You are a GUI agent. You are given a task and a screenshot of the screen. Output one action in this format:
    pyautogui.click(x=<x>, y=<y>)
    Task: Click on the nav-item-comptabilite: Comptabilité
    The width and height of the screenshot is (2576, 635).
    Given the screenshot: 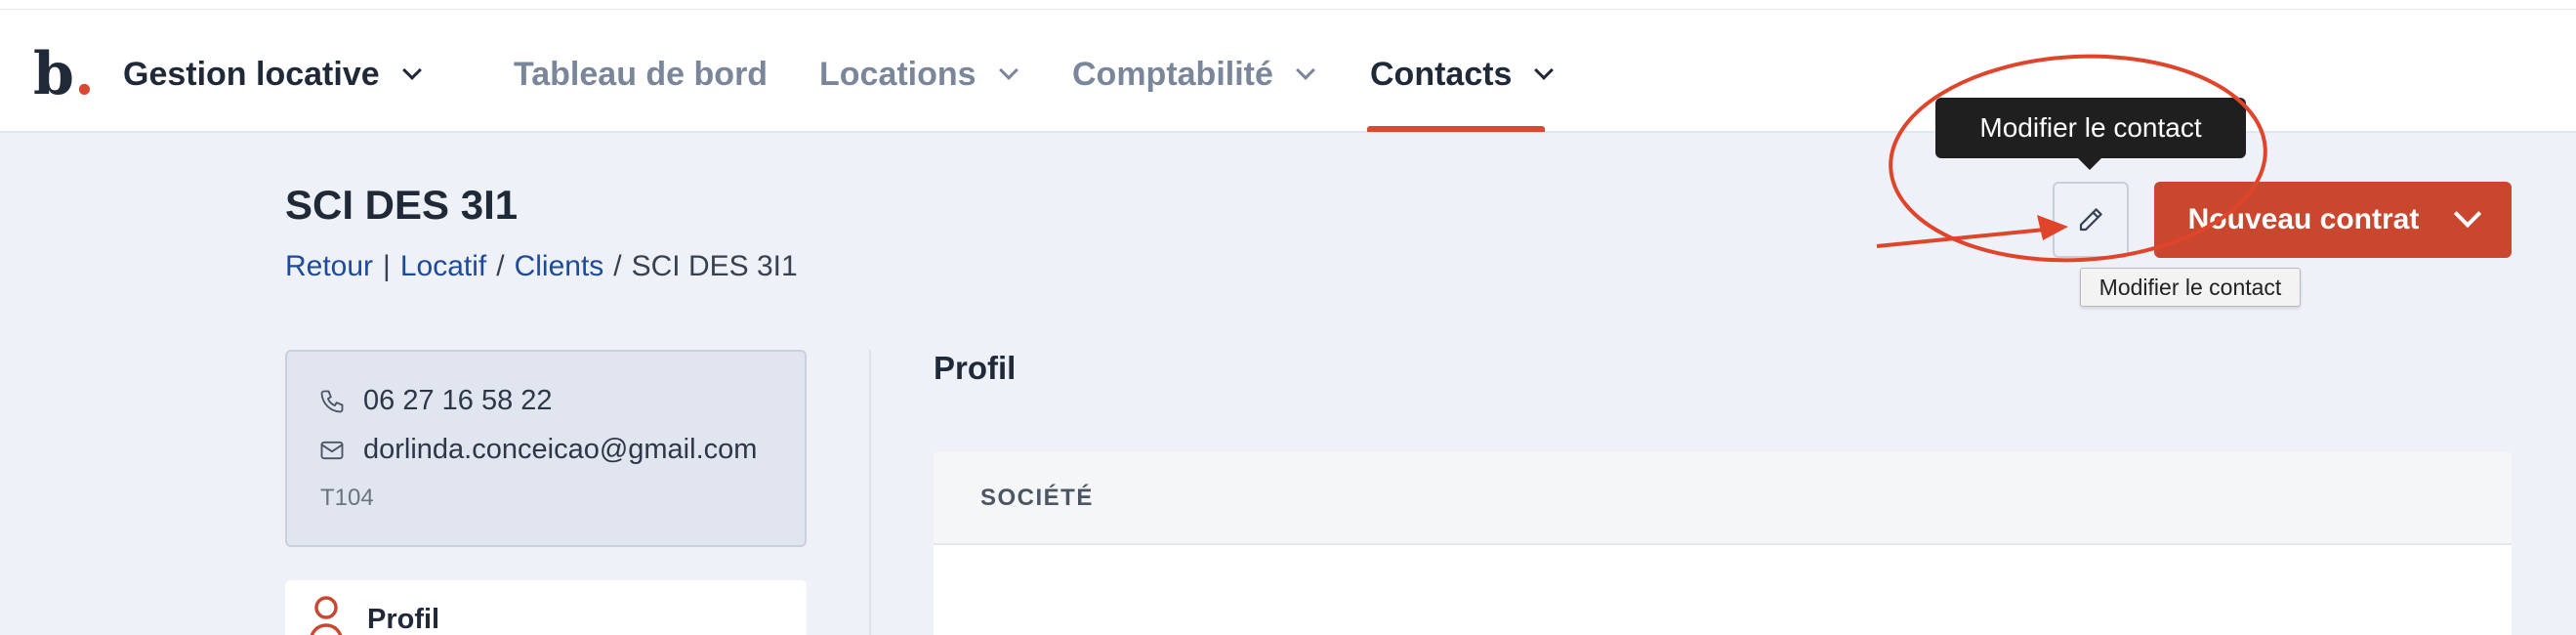 What is the action you would take?
    pyautogui.click(x=1193, y=74)
    